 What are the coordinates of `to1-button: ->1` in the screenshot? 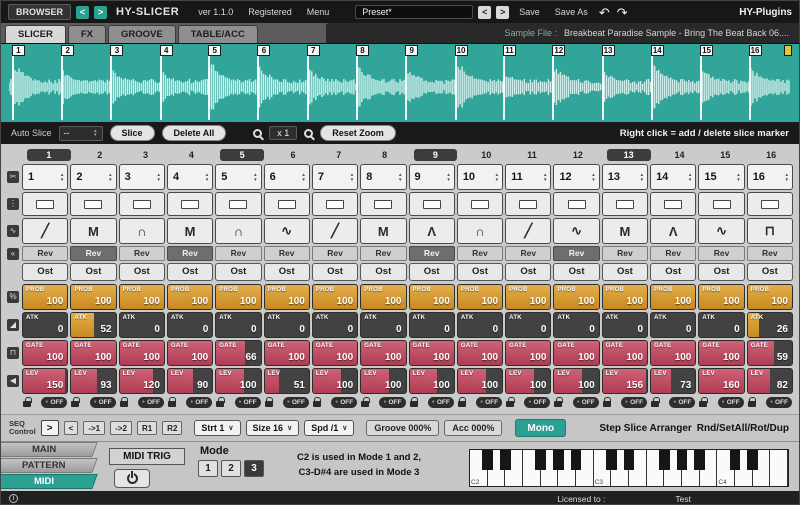 It's located at (94, 428).